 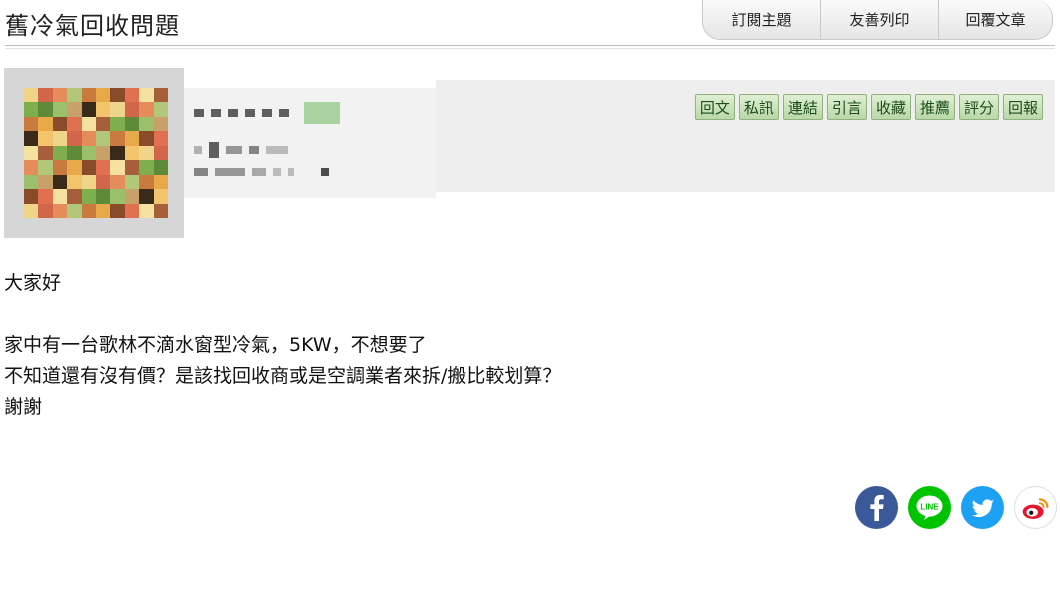 I want to click on recommend-button: 推薦, so click(x=934, y=107).